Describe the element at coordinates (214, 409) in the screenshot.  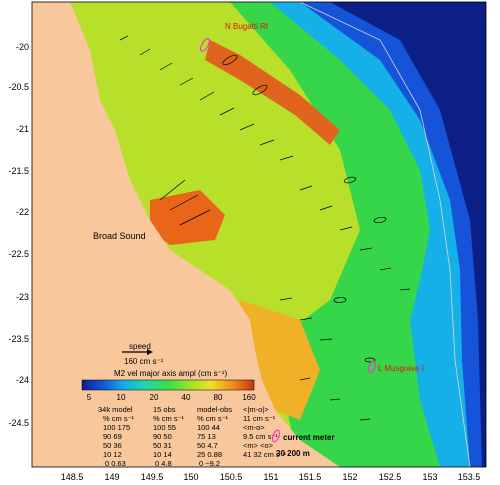
I see `stats-header: model-obs` at that location.